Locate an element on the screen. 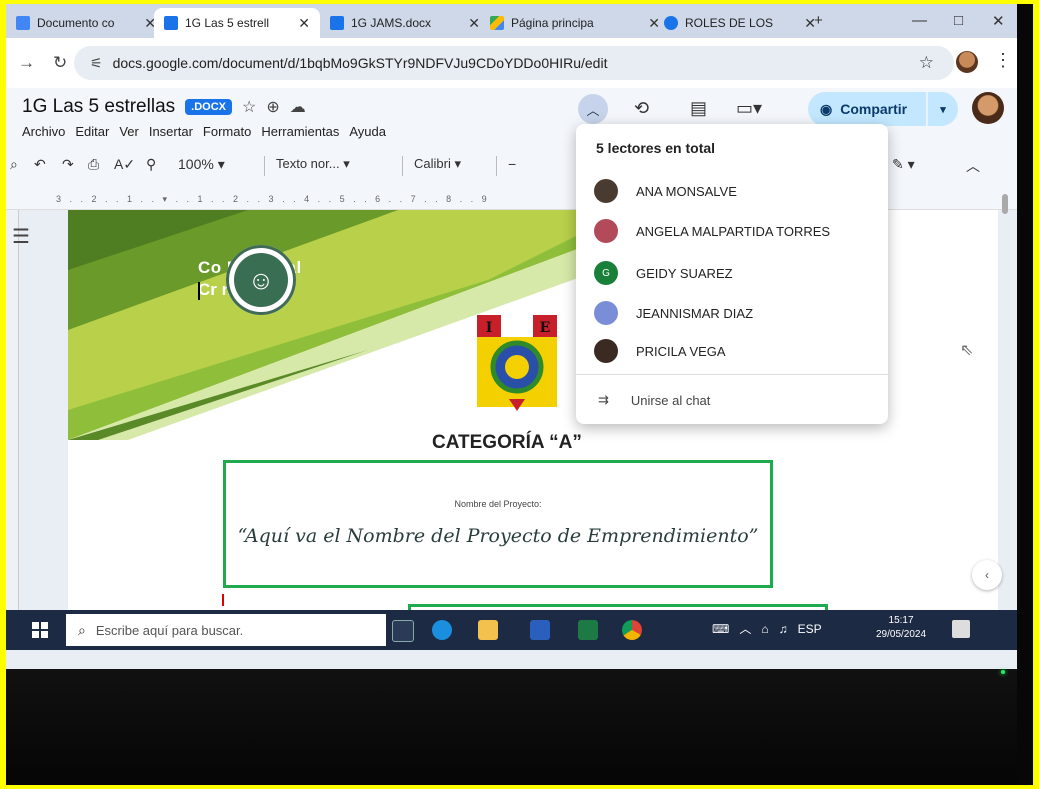 The image size is (1039, 789). tab-drive: Página principa ✕ is located at coordinates (575, 23).